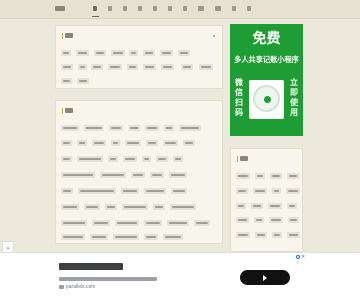  Describe the element at coordinates (60, 8) in the screenshot. I see `site-logo` at that location.